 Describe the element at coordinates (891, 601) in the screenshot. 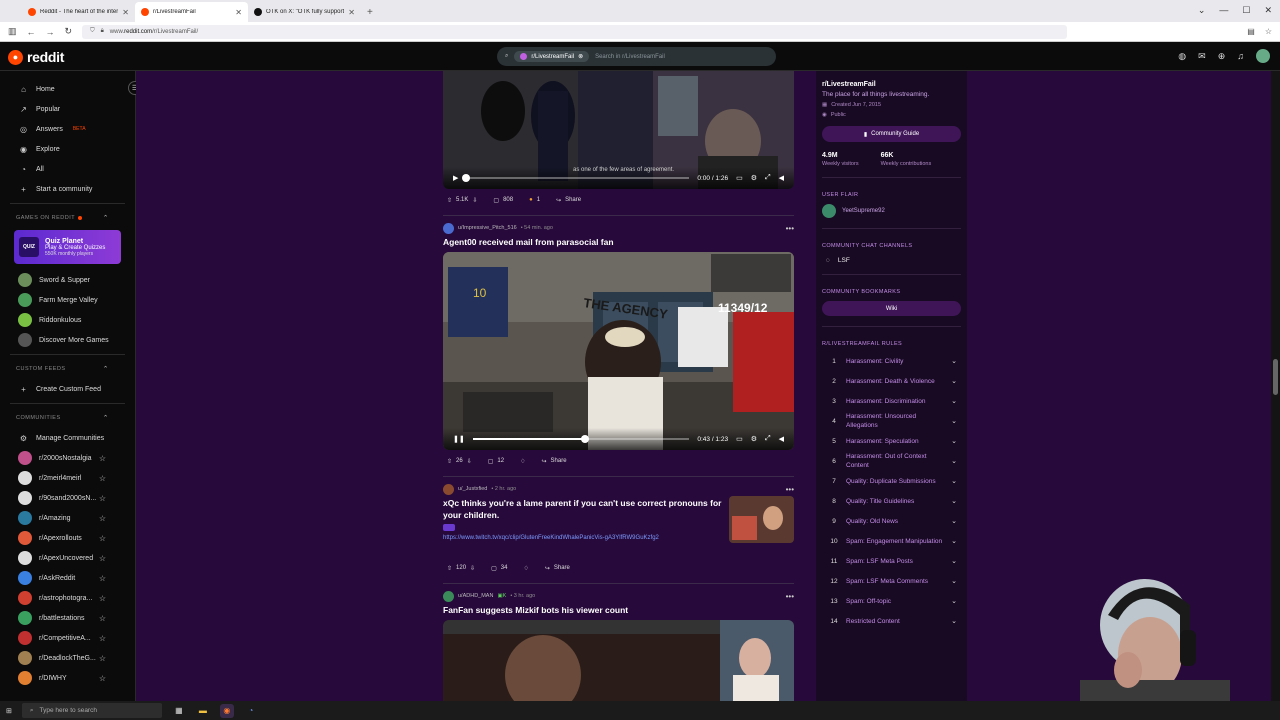

I see `rule-item: 13 Spam: Off-topic ⌄` at that location.